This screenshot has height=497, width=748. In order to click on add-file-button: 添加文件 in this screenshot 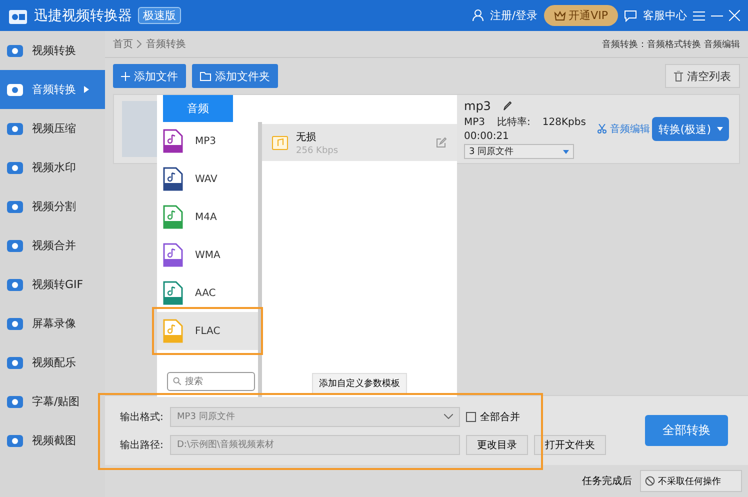, I will do `click(149, 76)`.